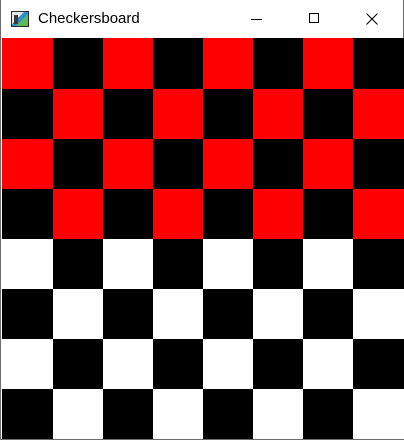 The image size is (404, 440). What do you see at coordinates (20, 19) in the screenshot?
I see `app-window-icon` at bounding box center [20, 19].